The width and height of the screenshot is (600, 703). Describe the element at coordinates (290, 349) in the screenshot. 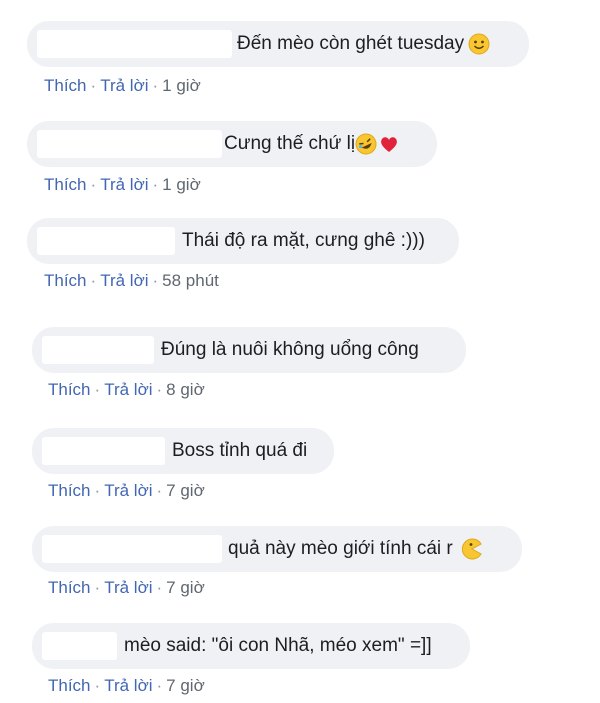

I see `comment-text: Đúng là nuôi không uổng công` at that location.